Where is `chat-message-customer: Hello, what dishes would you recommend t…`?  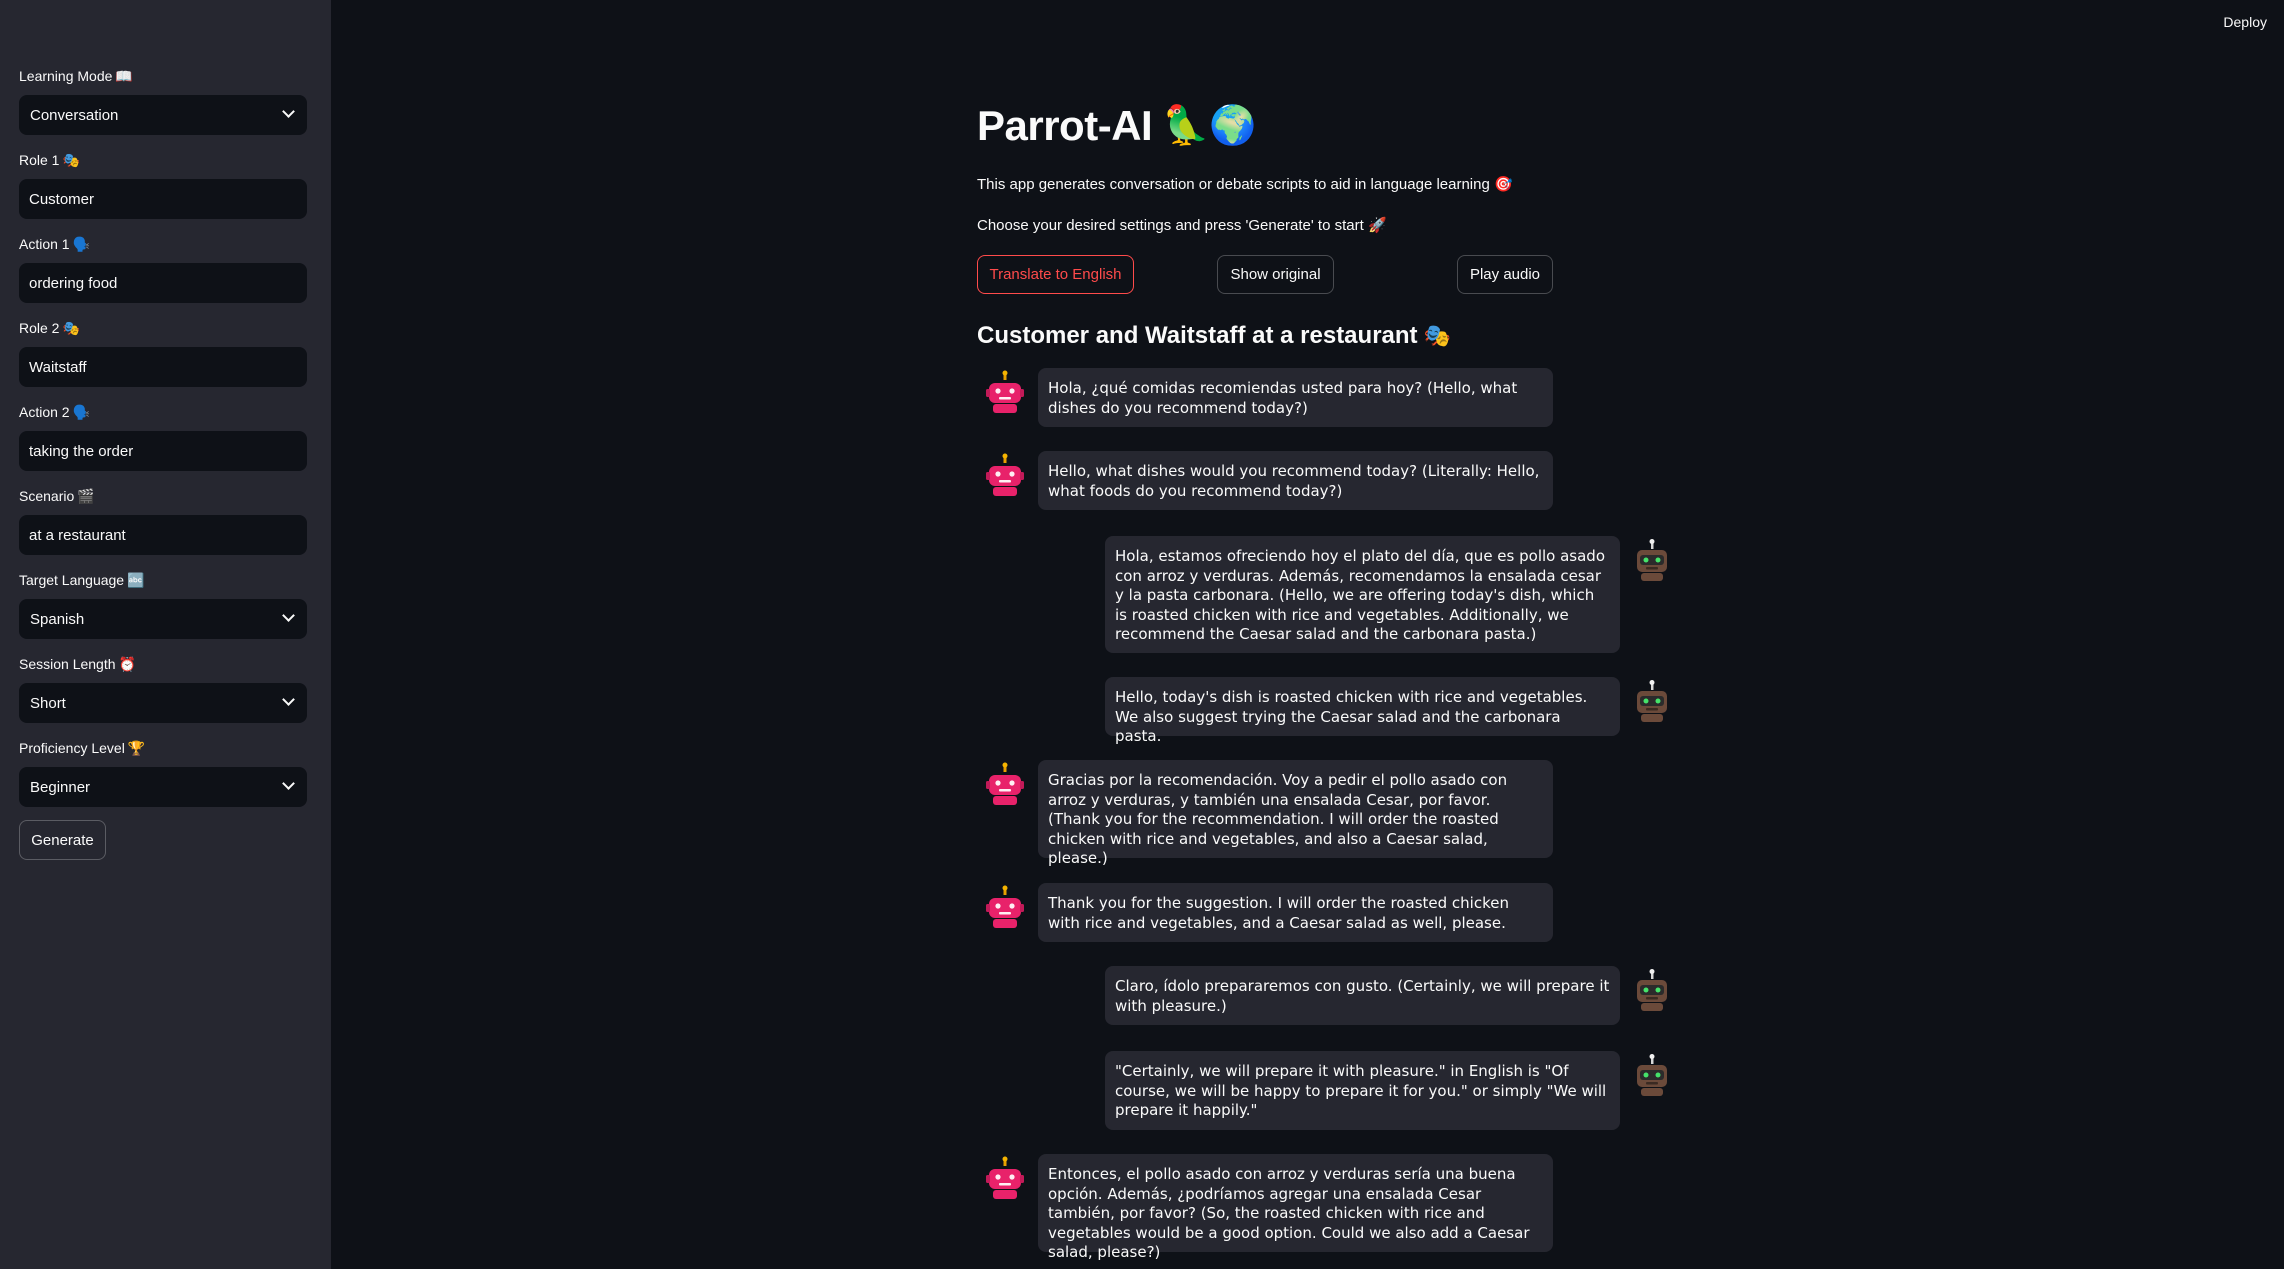 chat-message-customer: Hello, what dishes would you recommend t… is located at coordinates (1295, 480).